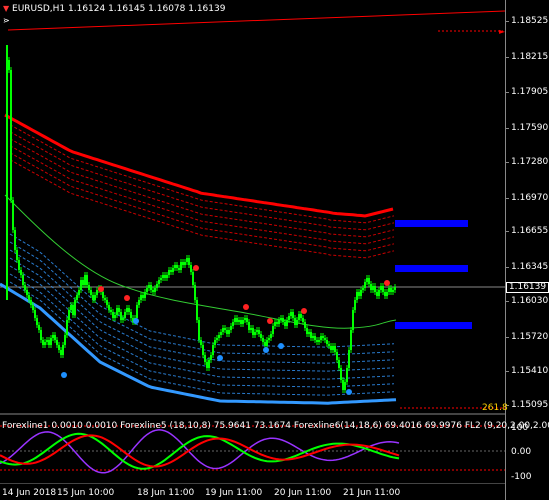 This screenshot has width=549, height=500. Describe the element at coordinates (196, 268) in the screenshot. I see `signal-dot-red` at that location.